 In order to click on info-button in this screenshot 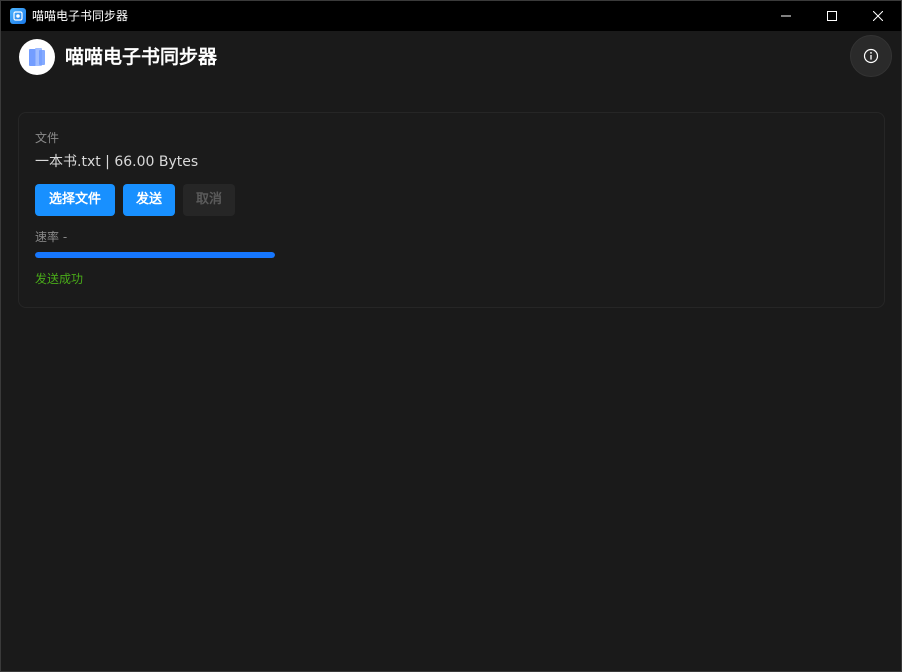, I will do `click(871, 56)`.